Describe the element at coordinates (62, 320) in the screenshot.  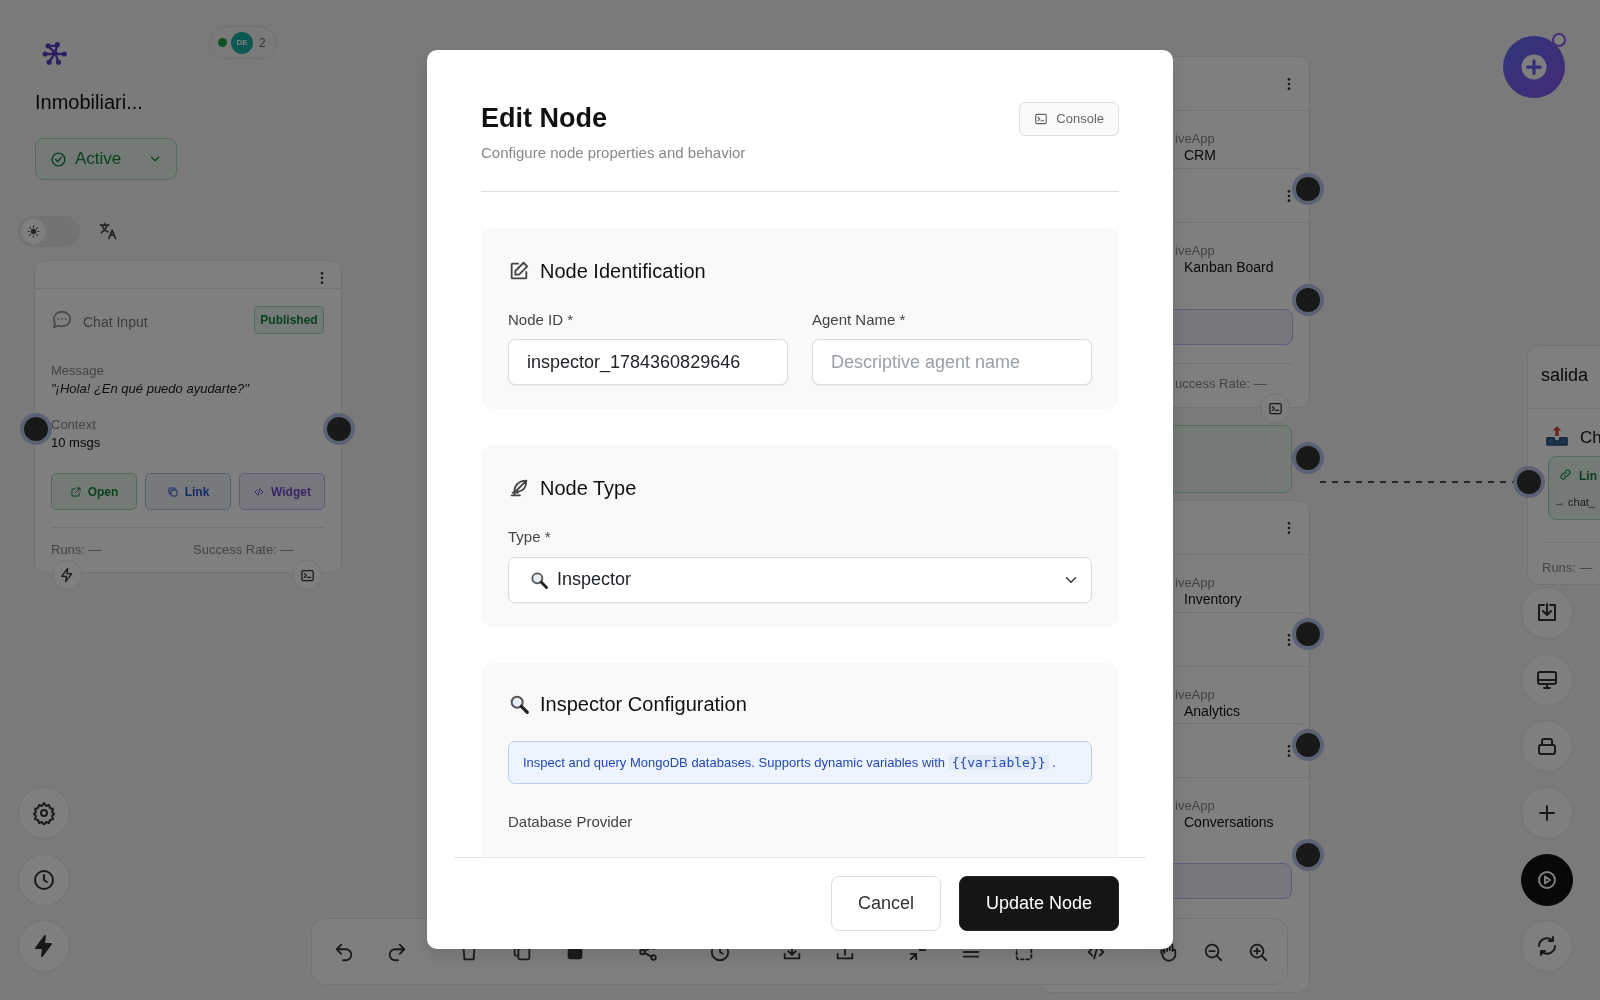
I see `chat-bubble-icon` at that location.